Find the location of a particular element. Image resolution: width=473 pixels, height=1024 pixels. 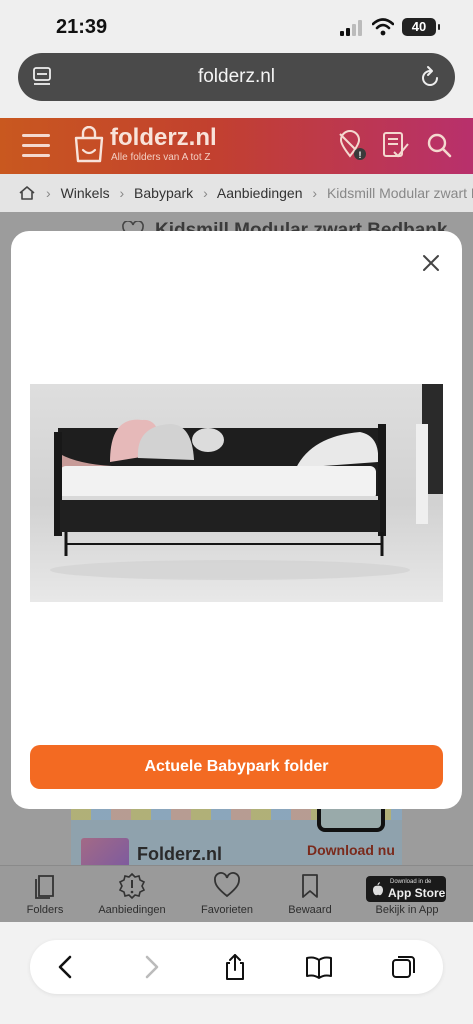

folderz-logo-bag-icon is located at coordinates (89, 145).